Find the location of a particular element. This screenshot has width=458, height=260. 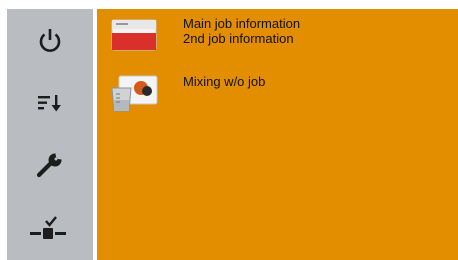

power-button is located at coordinates (50, 41).